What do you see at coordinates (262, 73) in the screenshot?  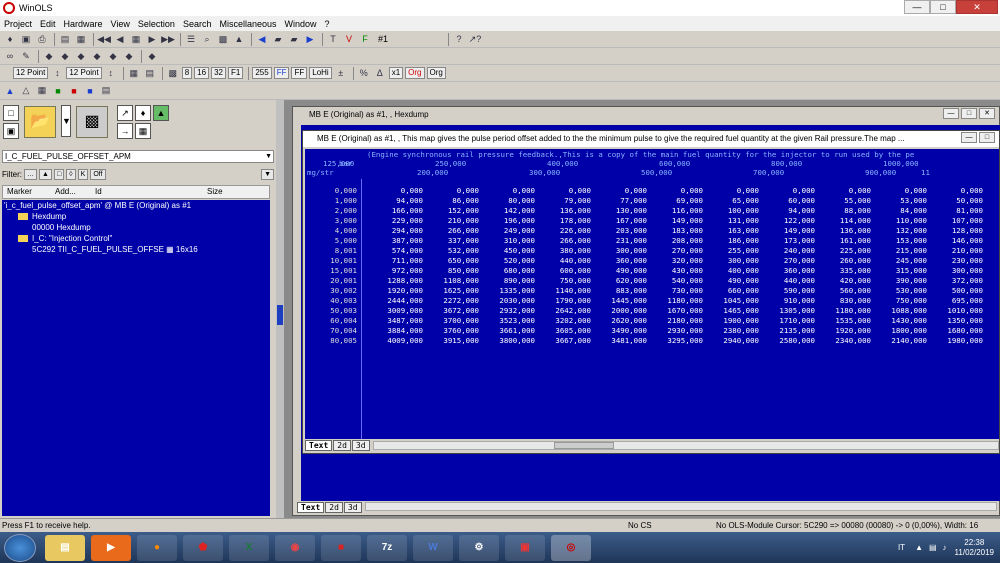 I see `radix-dec-button: 255` at bounding box center [262, 73].